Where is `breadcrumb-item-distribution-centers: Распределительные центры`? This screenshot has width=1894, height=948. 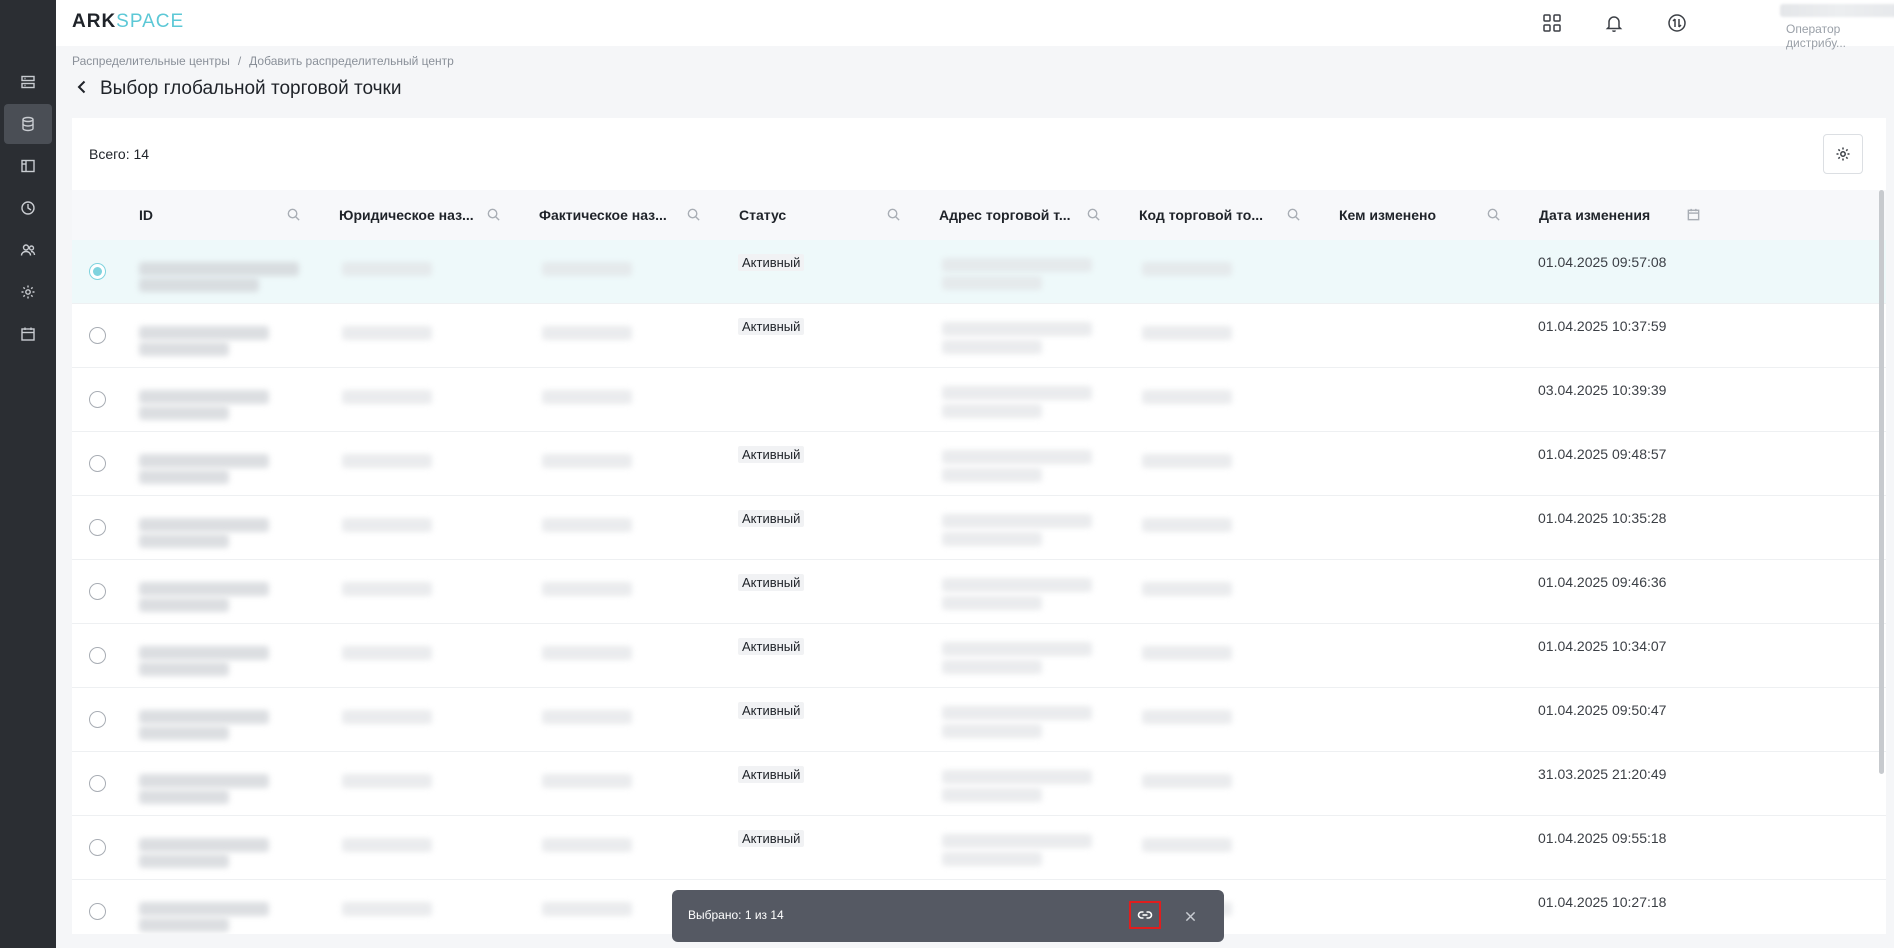 breadcrumb-item-distribution-centers: Распределительные центры is located at coordinates (151, 61).